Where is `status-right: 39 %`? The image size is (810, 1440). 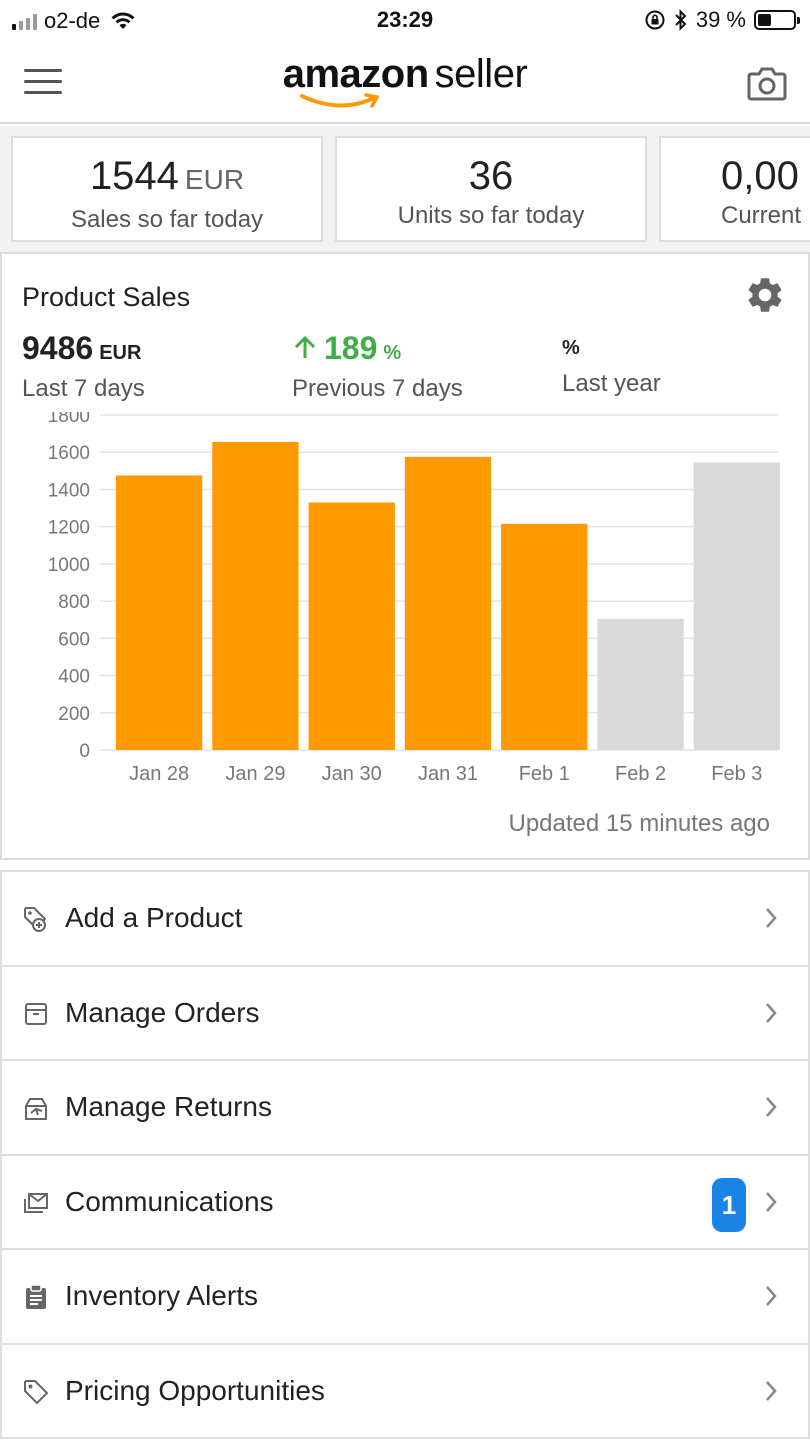 status-right: 39 % is located at coordinates (722, 20).